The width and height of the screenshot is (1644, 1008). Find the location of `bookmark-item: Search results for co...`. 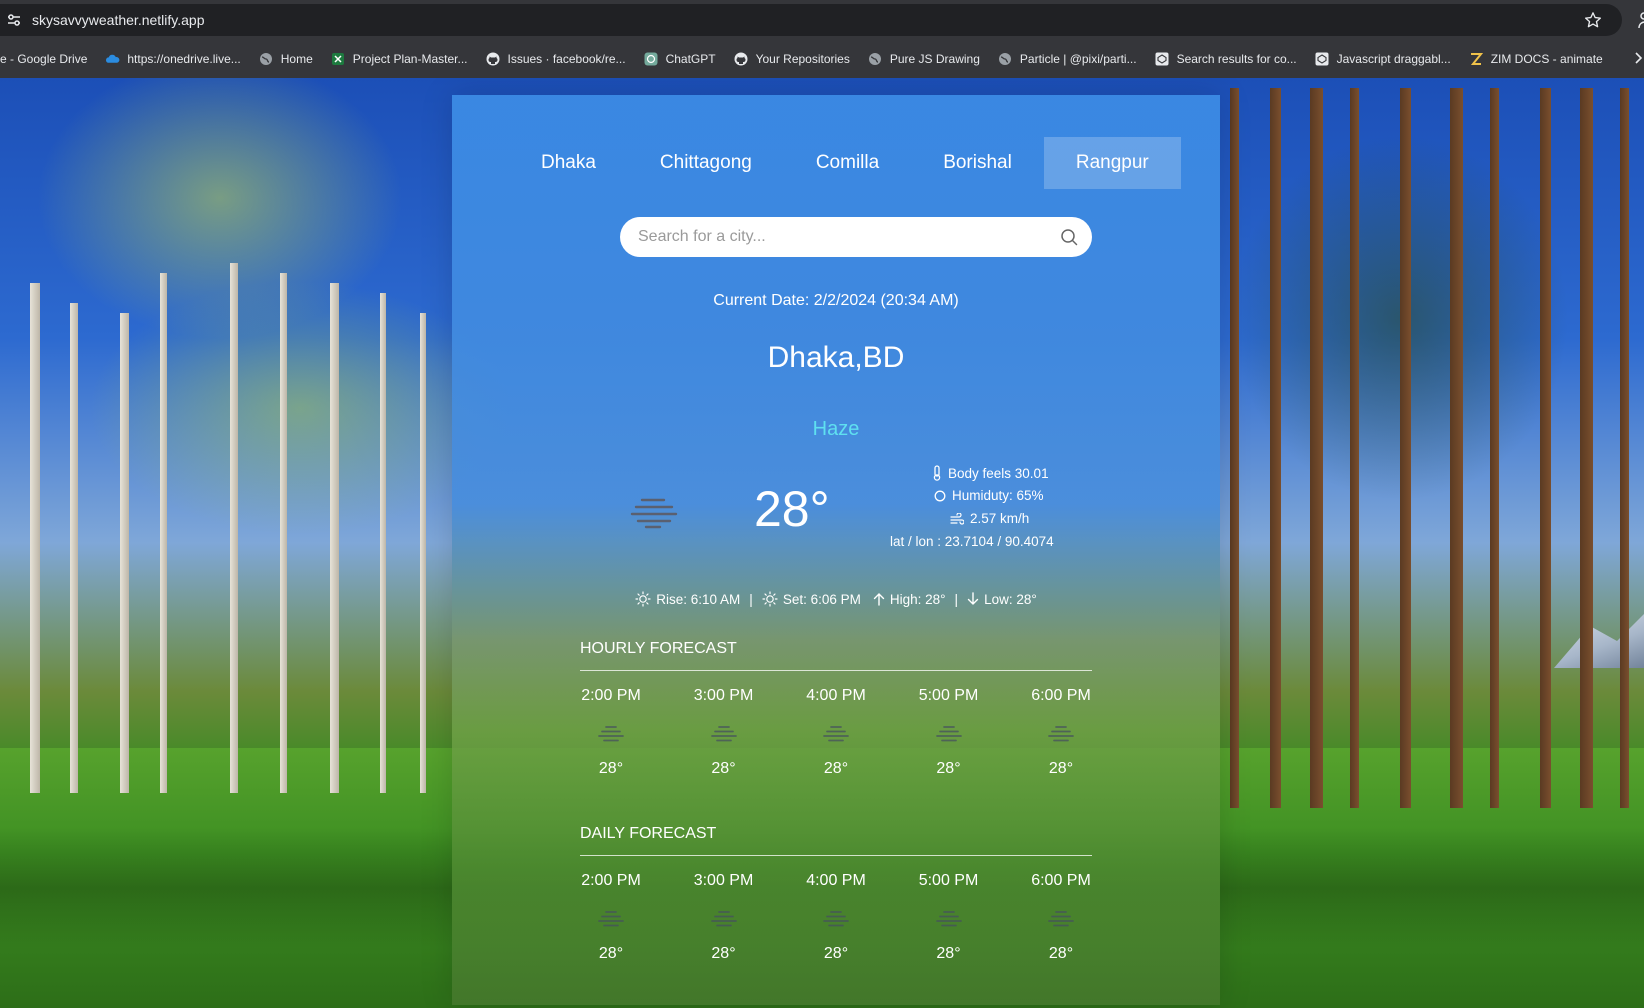

bookmark-item: Search results for co... is located at coordinates (1226, 59).